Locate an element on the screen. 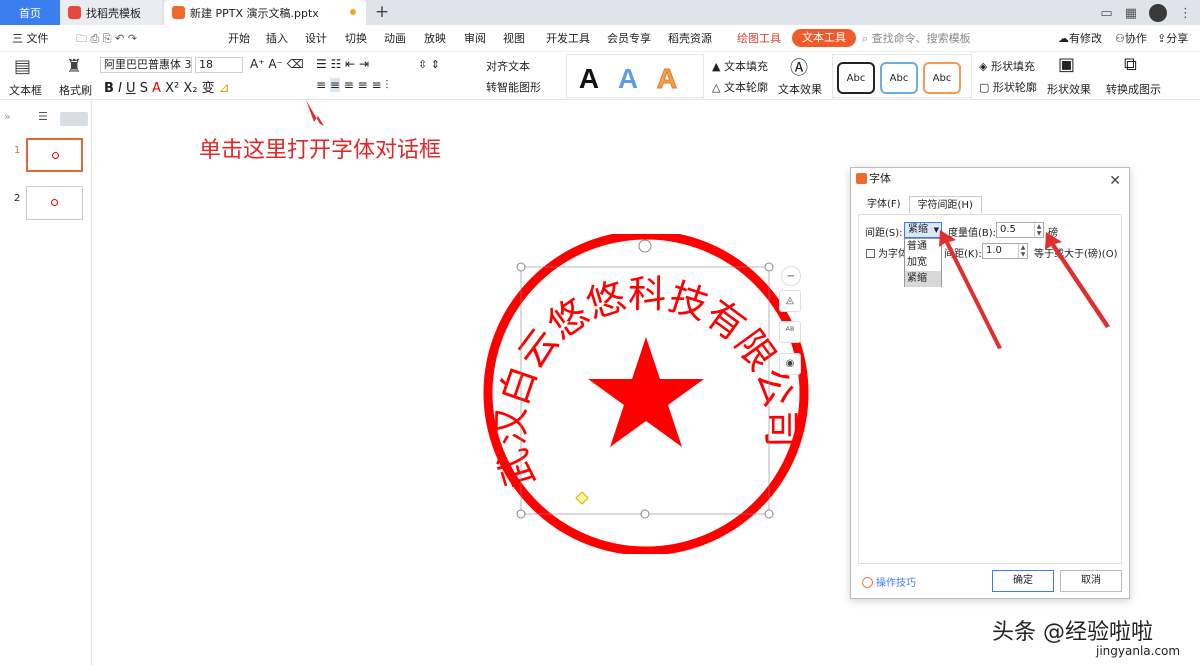 The image size is (1200, 665). menu-transition: 切换 is located at coordinates (356, 38).